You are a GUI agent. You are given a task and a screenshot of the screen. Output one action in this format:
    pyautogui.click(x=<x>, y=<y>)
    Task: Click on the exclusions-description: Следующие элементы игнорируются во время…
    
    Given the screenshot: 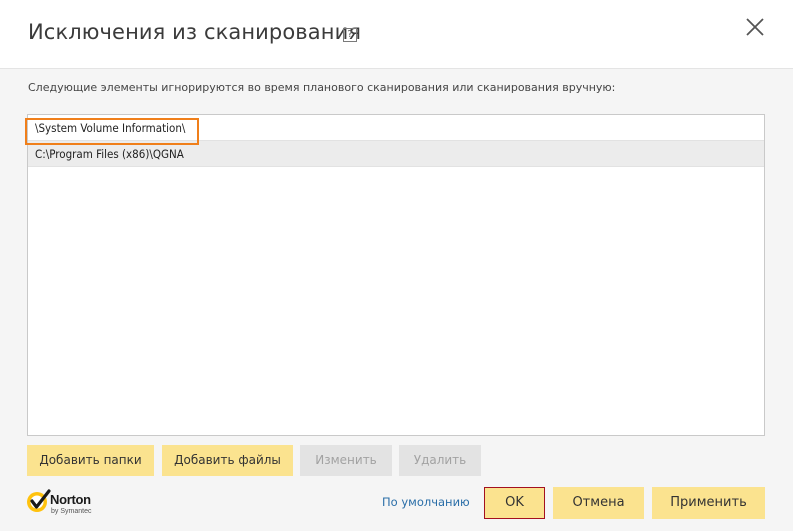 What is the action you would take?
    pyautogui.click(x=322, y=87)
    